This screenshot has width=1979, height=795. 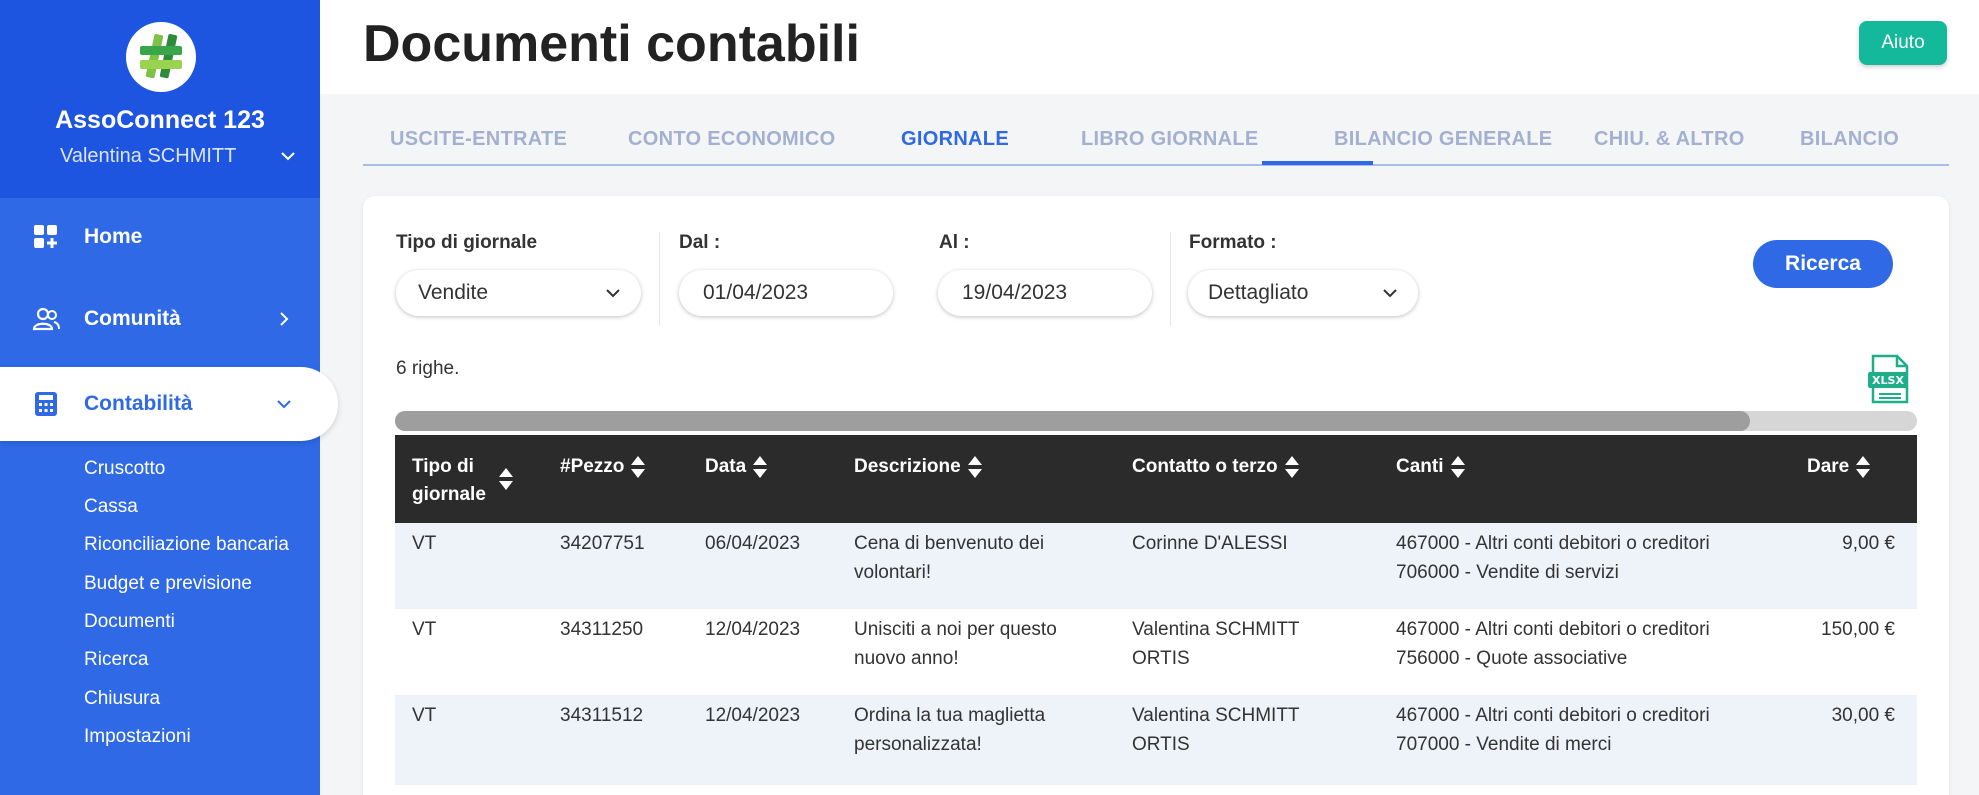 I want to click on tab-chiusura-altro: CHIU. & ALTRO, so click(x=1669, y=139).